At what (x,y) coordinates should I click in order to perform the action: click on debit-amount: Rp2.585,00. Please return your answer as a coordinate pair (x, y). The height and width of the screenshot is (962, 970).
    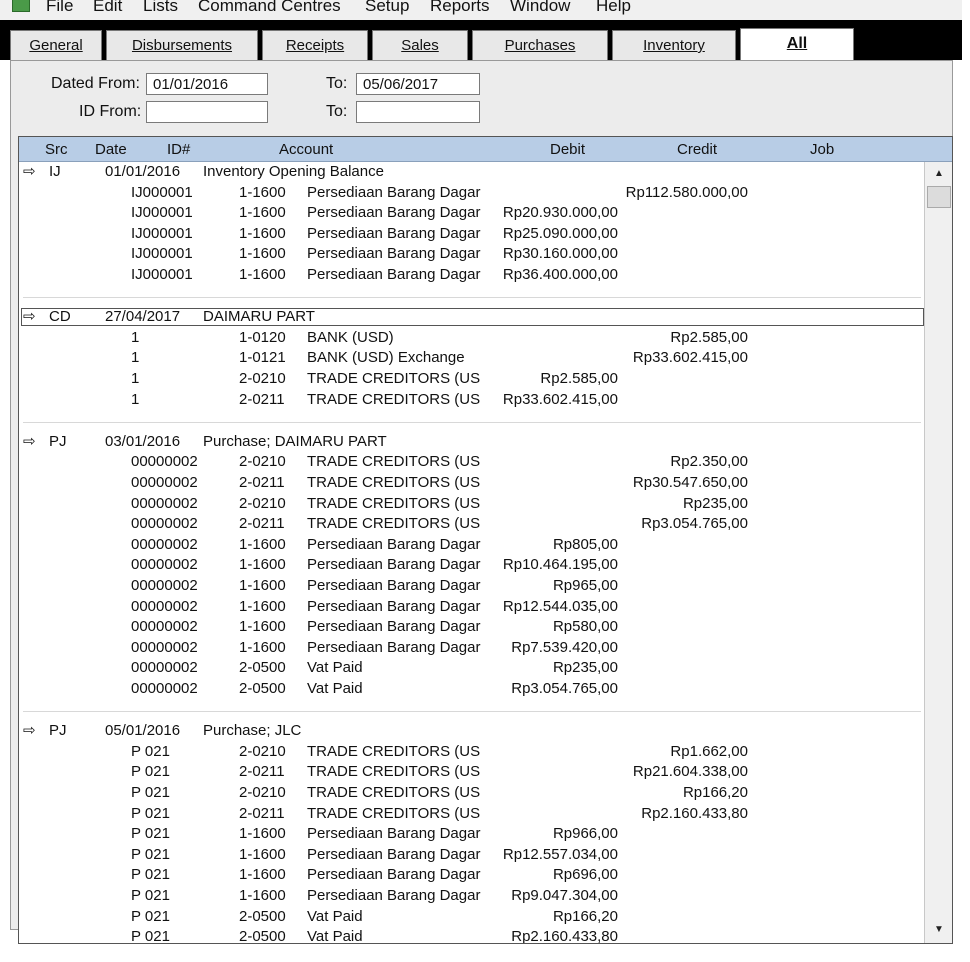
    Looking at the image, I should click on (579, 379).